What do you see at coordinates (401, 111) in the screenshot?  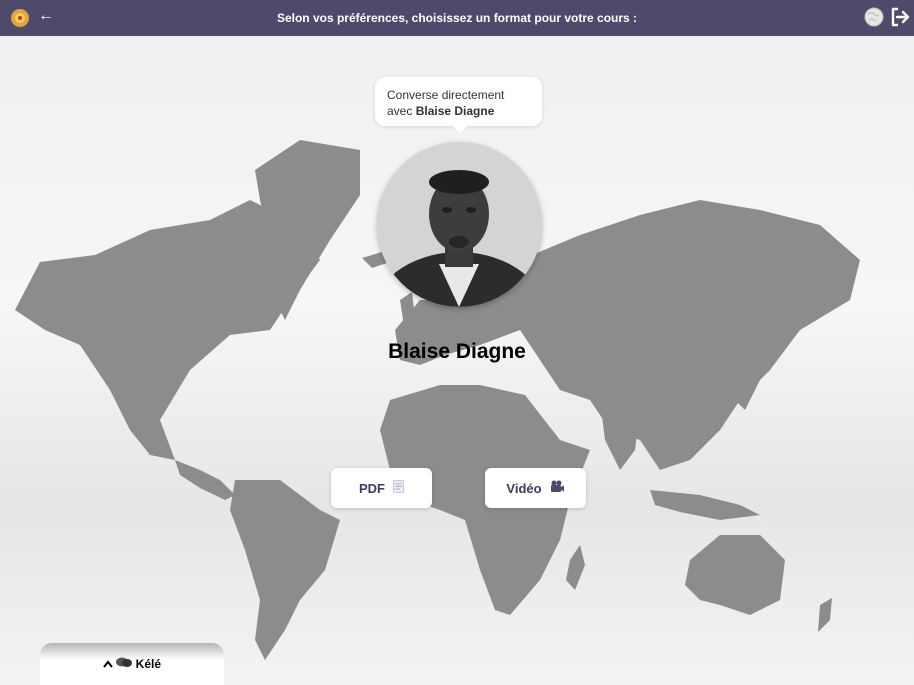 I see `bubble-prefix: avec` at bounding box center [401, 111].